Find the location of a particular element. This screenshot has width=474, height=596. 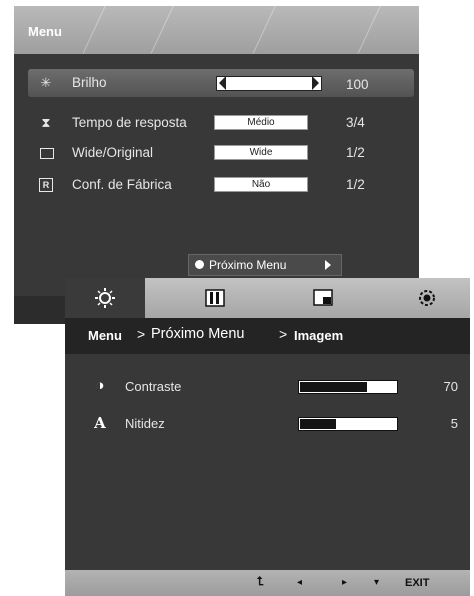

monitor-icon is located at coordinates (323, 297).